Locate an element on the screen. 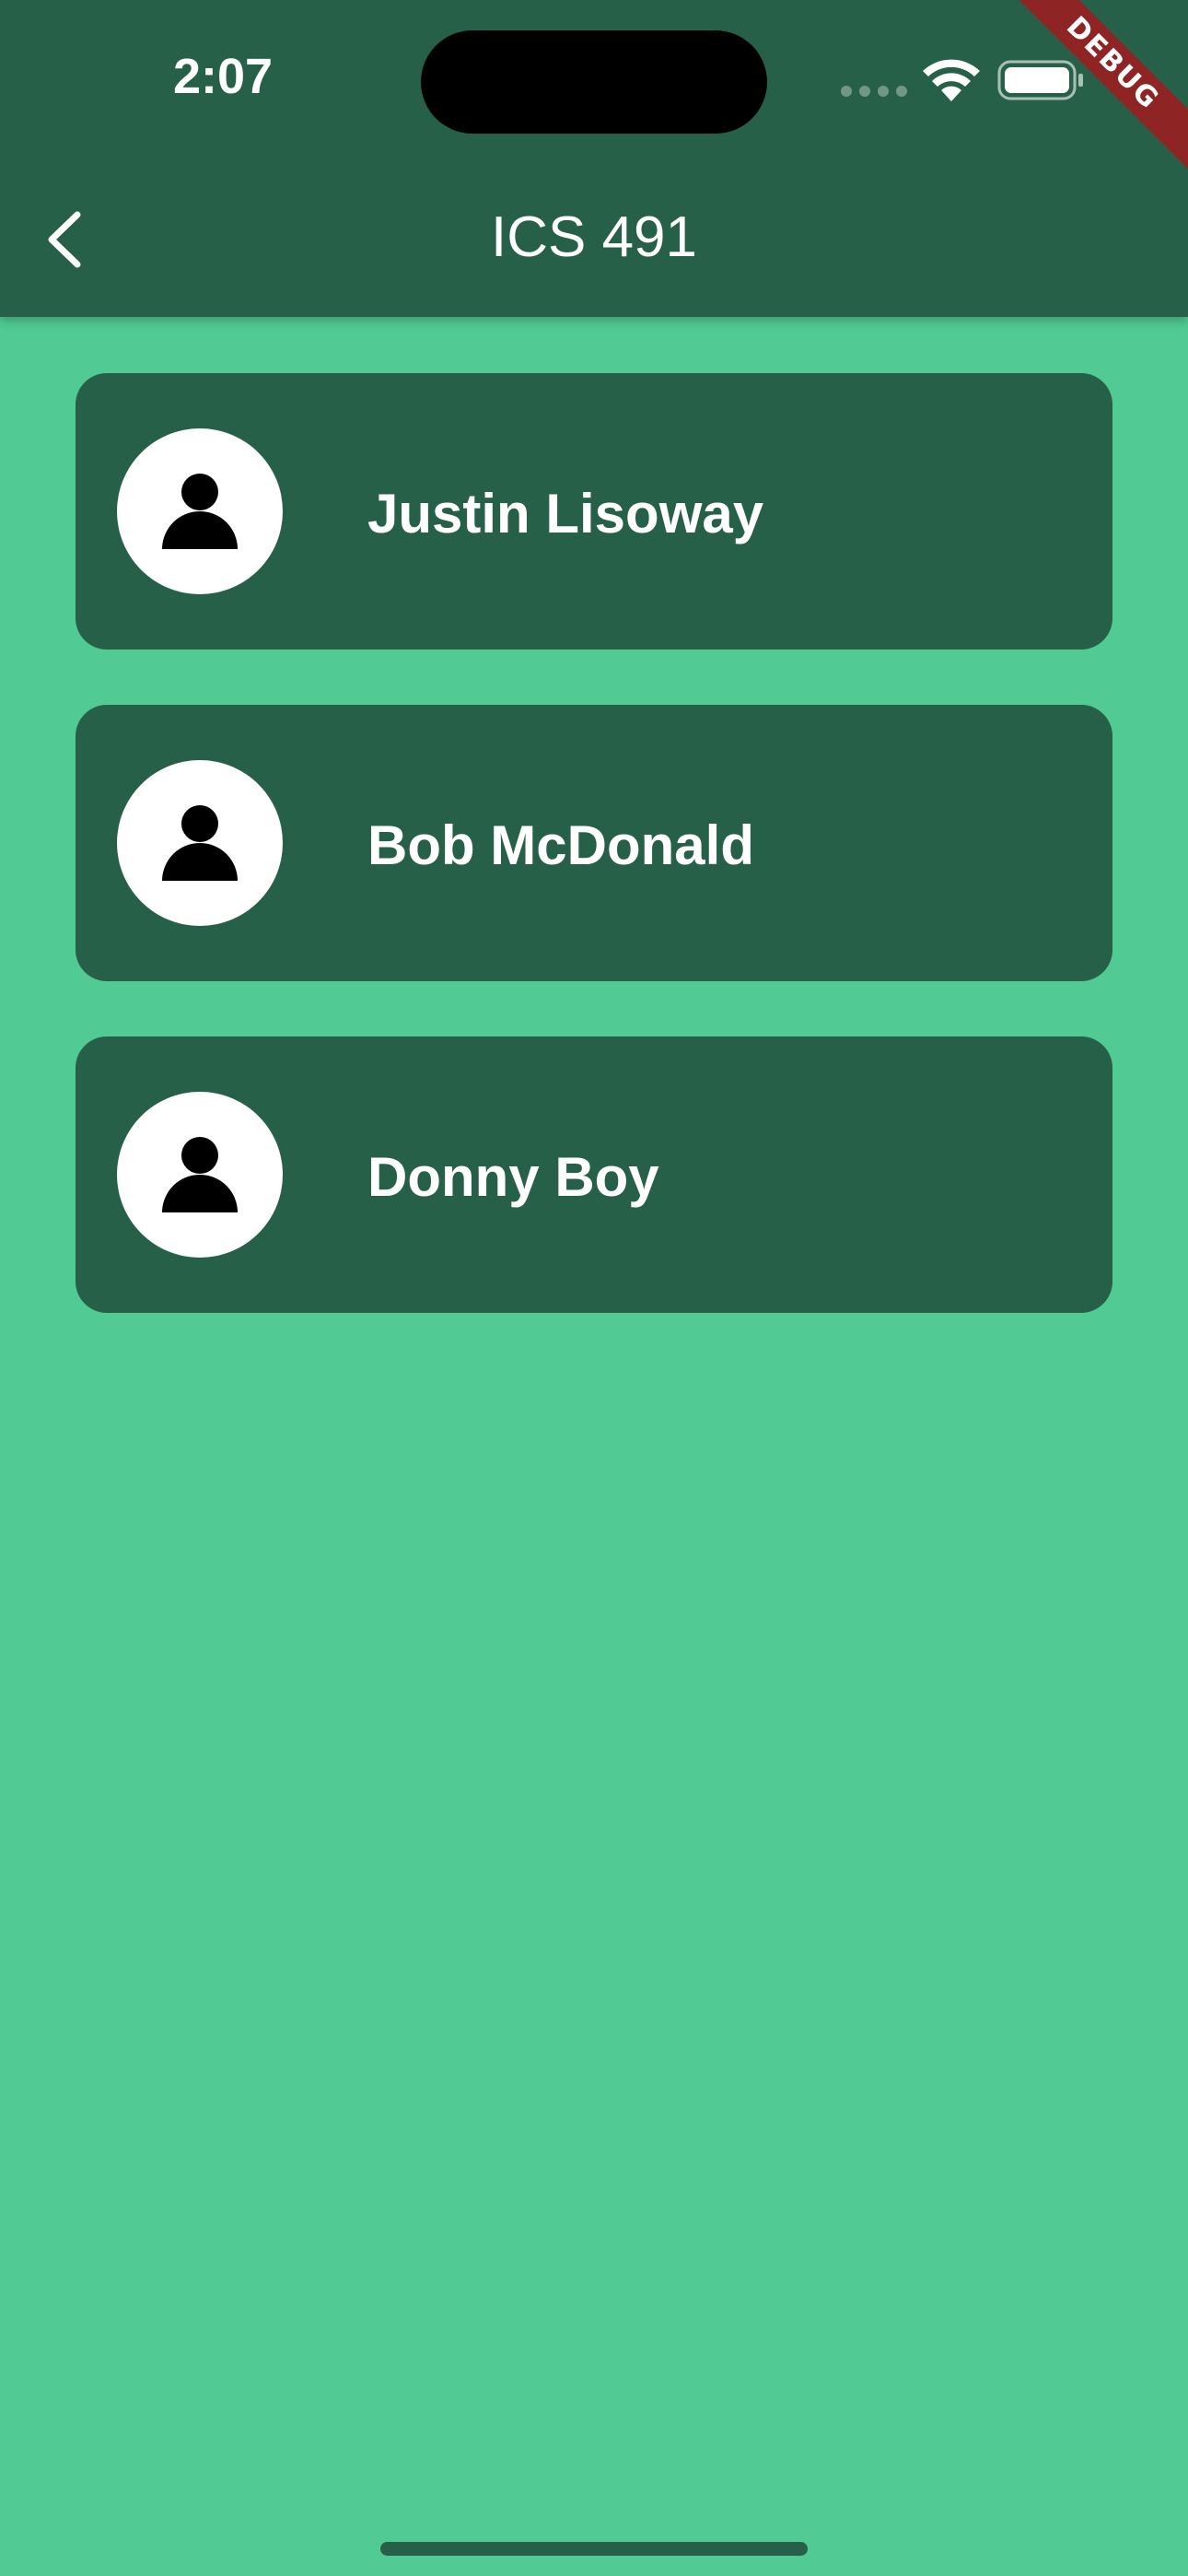 The height and width of the screenshot is (2576, 1188). contact-card: Donny Boy is located at coordinates (594, 1174).